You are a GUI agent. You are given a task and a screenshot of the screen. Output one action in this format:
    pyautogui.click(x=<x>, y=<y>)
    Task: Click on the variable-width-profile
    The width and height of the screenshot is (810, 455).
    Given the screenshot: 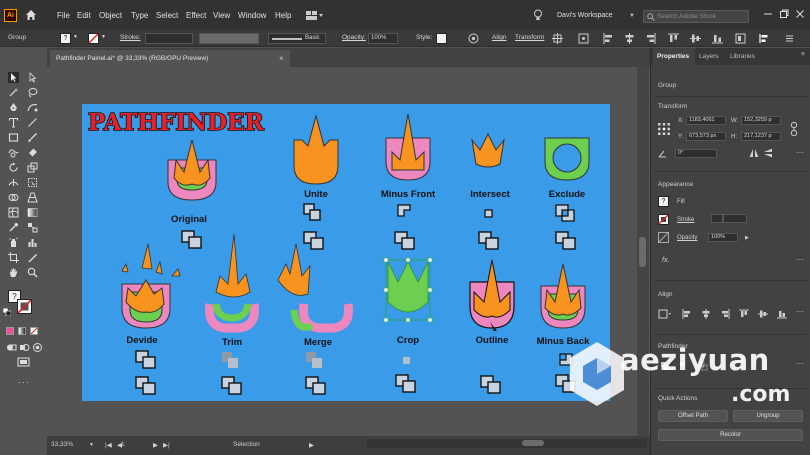 What is the action you would take?
    pyautogui.click(x=229, y=38)
    